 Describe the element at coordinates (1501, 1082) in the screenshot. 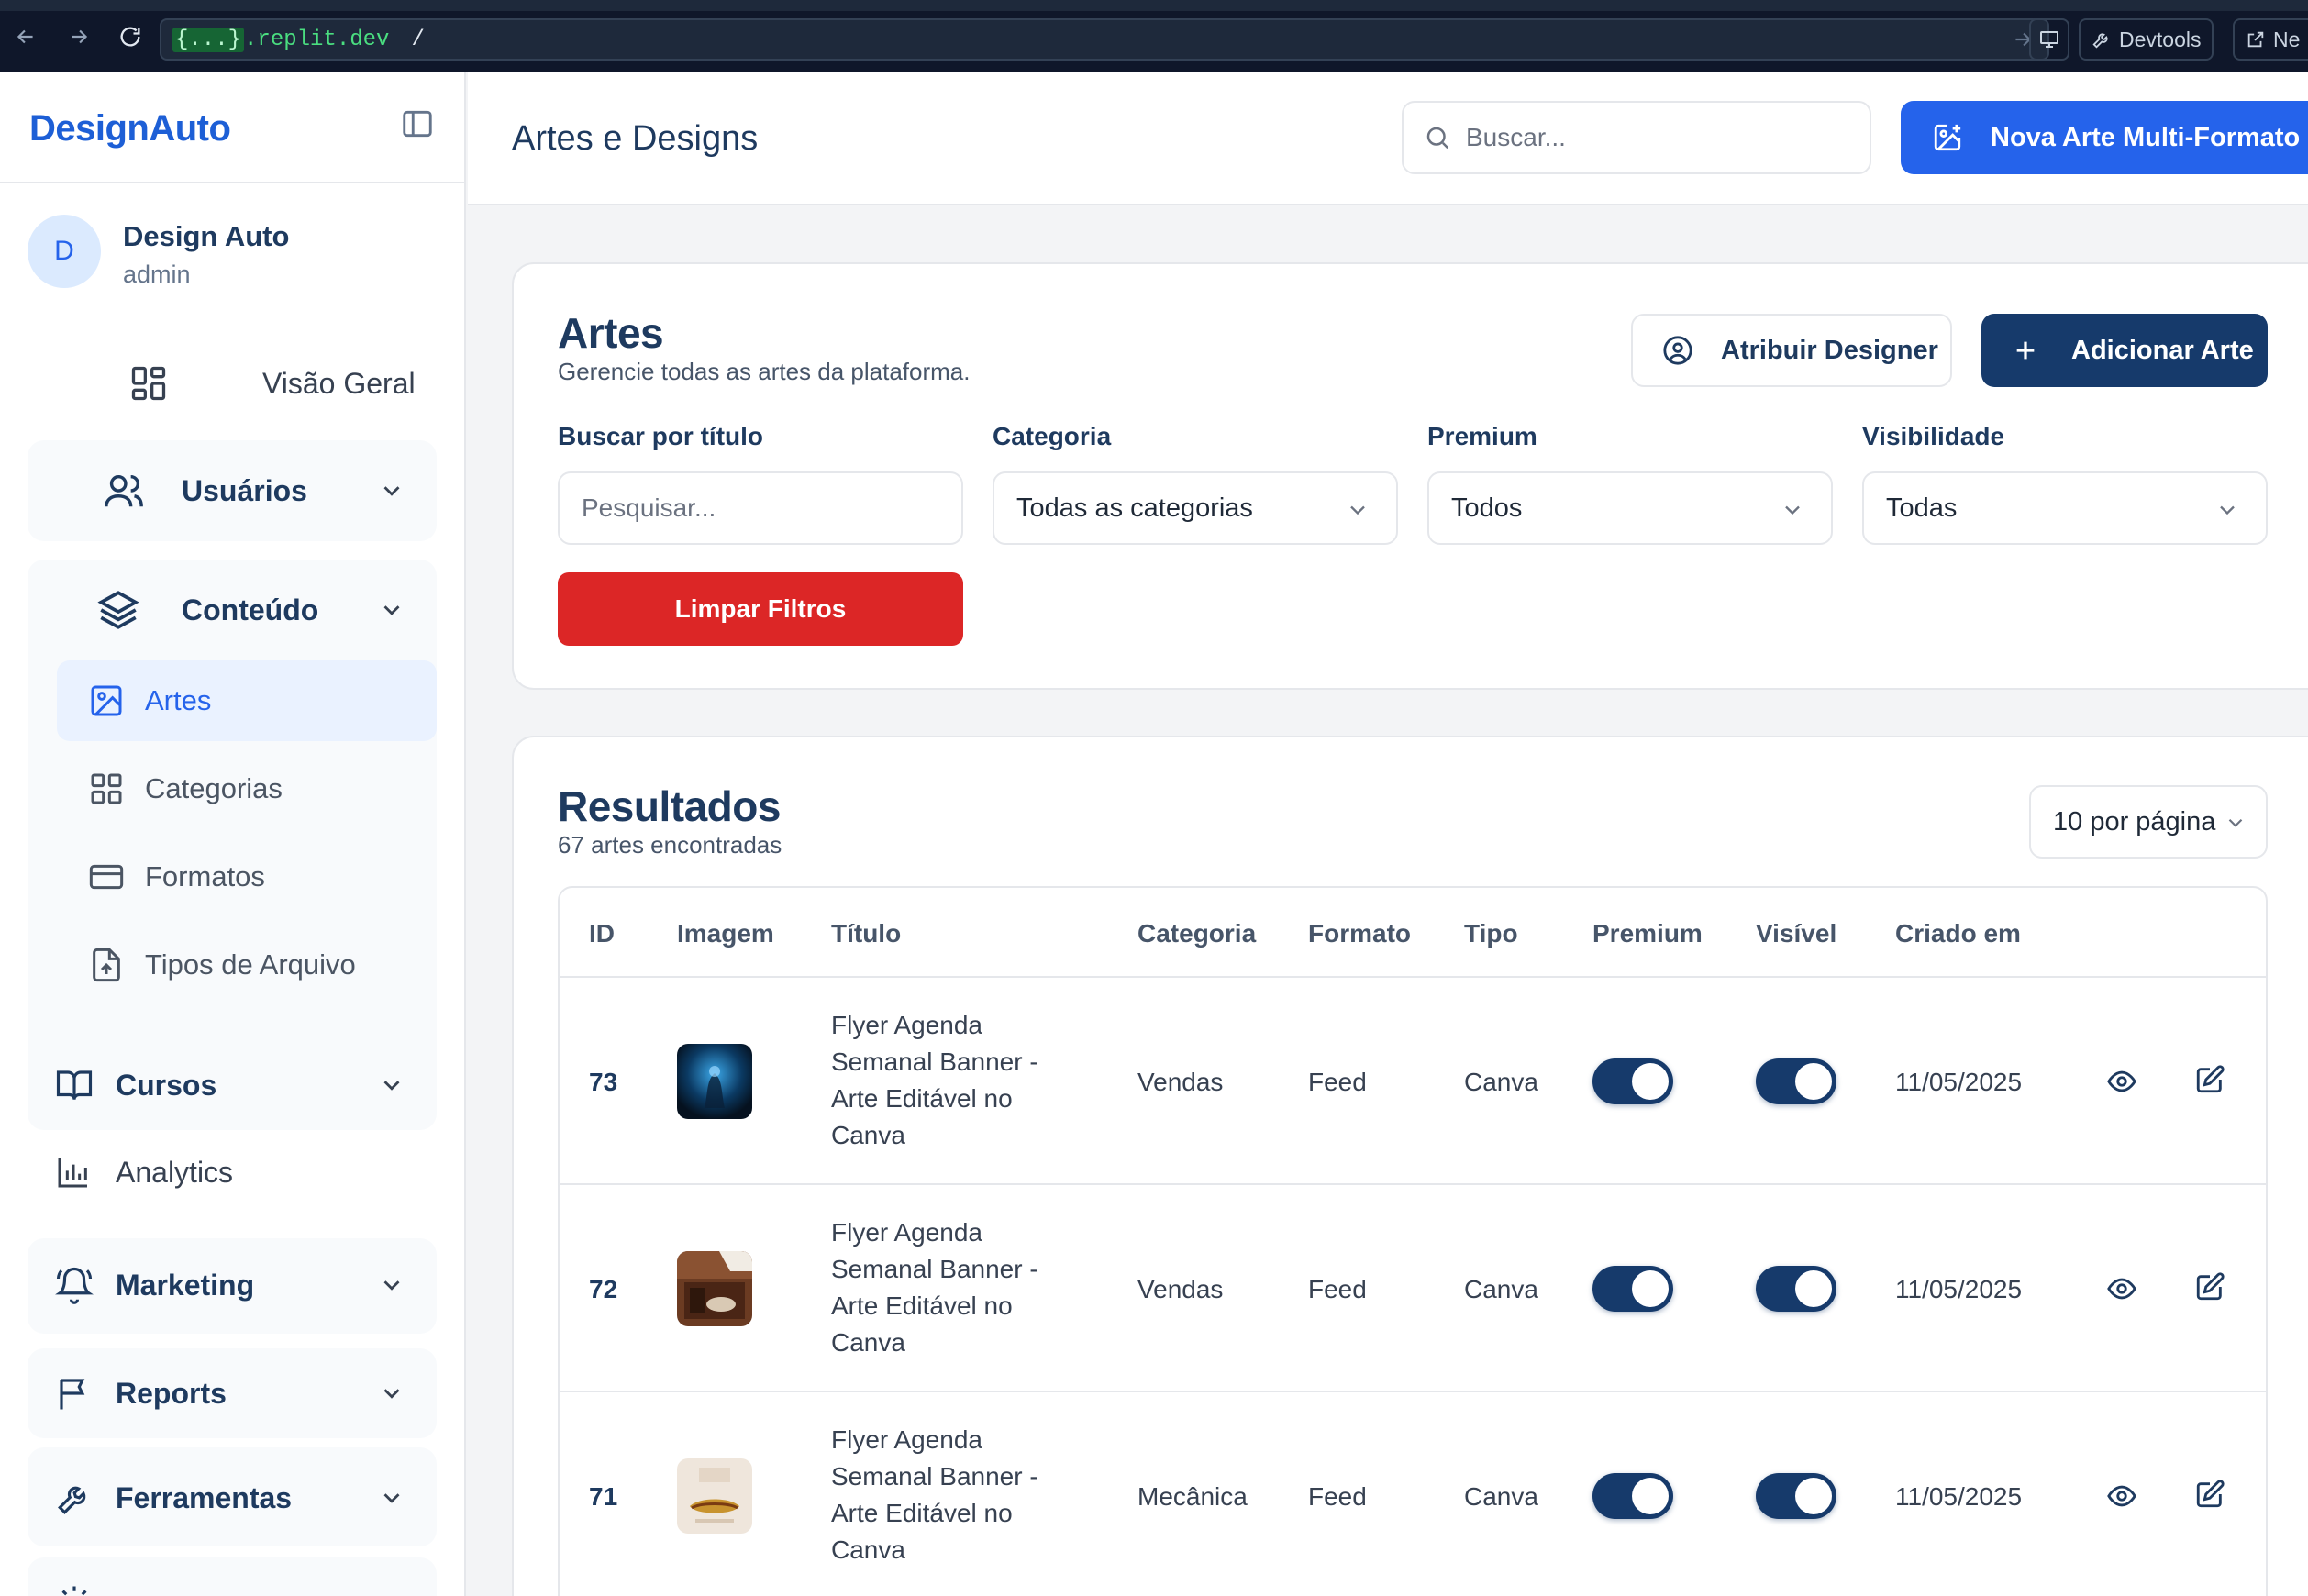

I see `row-type: Canva` at that location.